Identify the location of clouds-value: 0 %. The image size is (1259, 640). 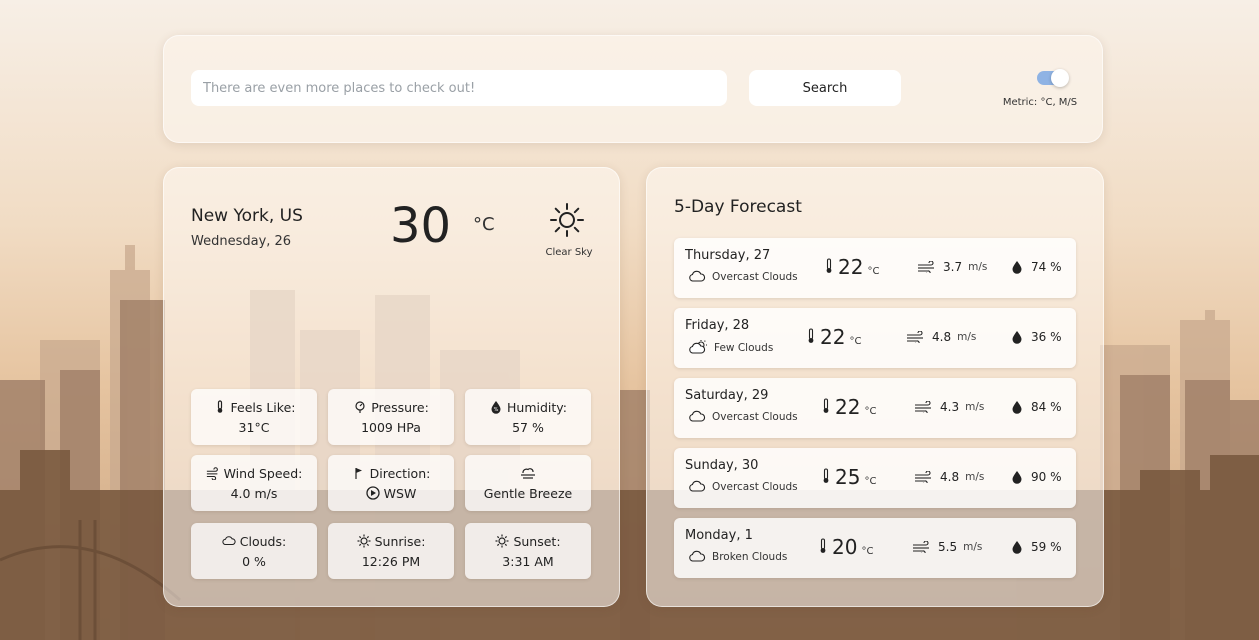
(254, 561).